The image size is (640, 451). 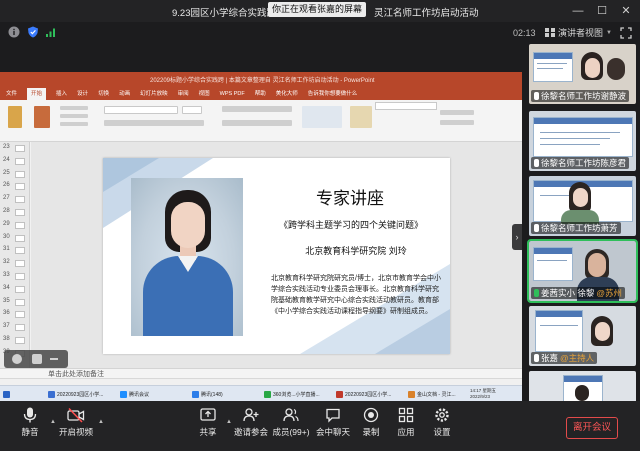 I want to click on view-mode-label: 演讲者视图, so click(x=581, y=33).